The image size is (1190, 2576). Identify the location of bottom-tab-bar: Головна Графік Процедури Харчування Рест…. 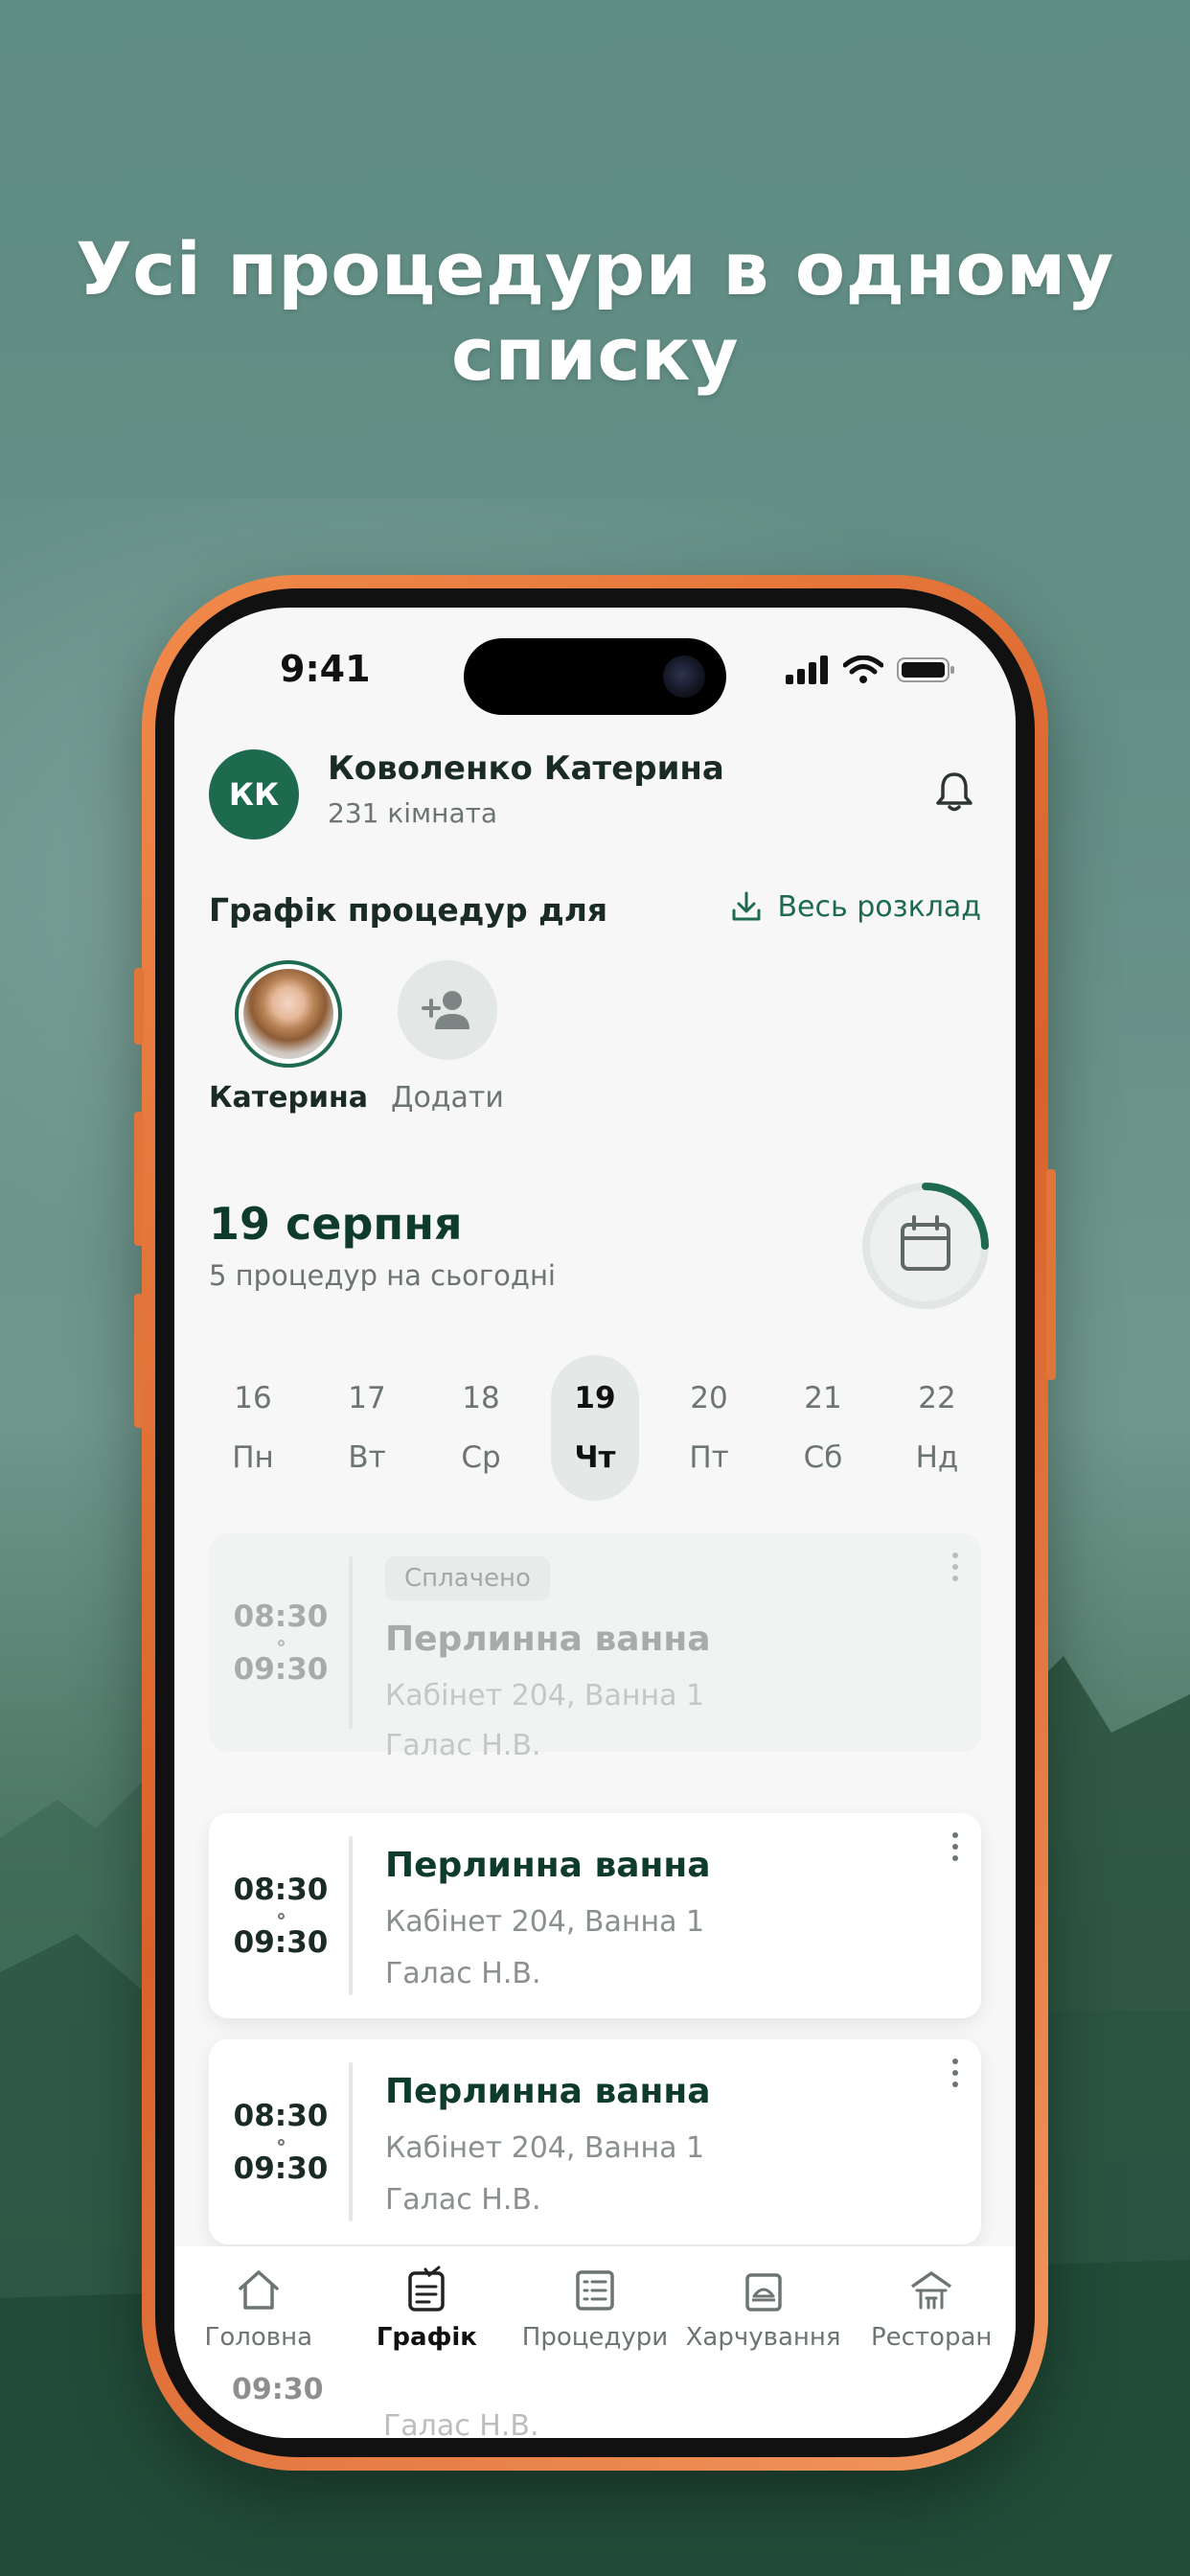
(595, 2342).